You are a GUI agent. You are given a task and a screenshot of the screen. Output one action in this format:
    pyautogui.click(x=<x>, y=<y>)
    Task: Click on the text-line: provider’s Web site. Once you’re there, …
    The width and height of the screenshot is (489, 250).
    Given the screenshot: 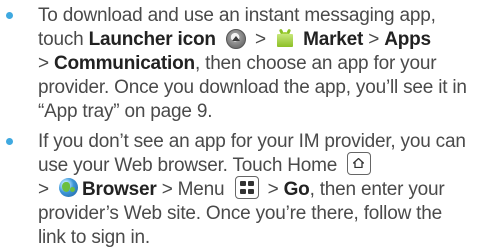 What is the action you would take?
    pyautogui.click(x=240, y=213)
    